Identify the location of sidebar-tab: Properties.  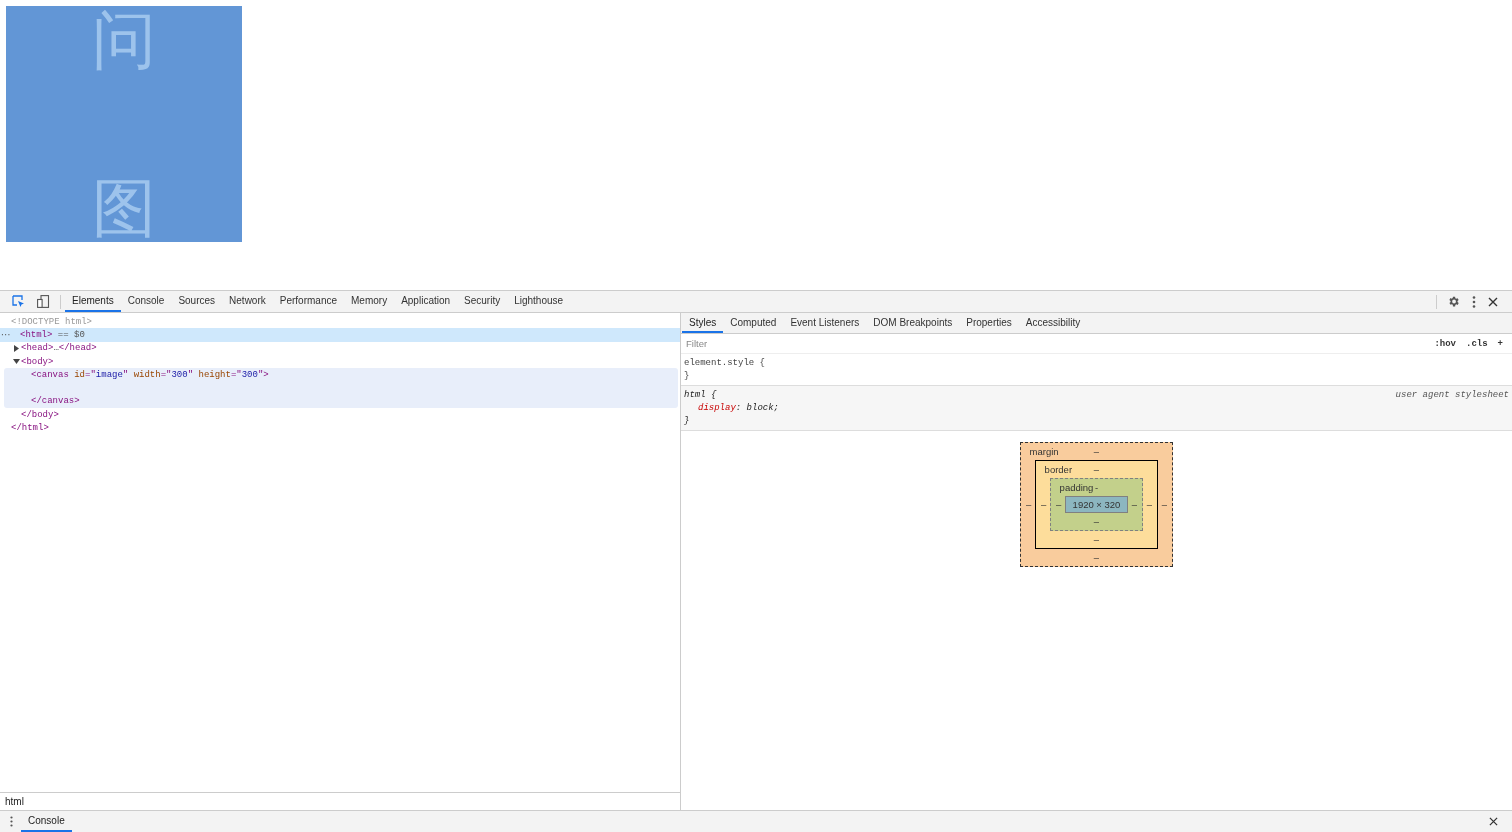
(989, 323).